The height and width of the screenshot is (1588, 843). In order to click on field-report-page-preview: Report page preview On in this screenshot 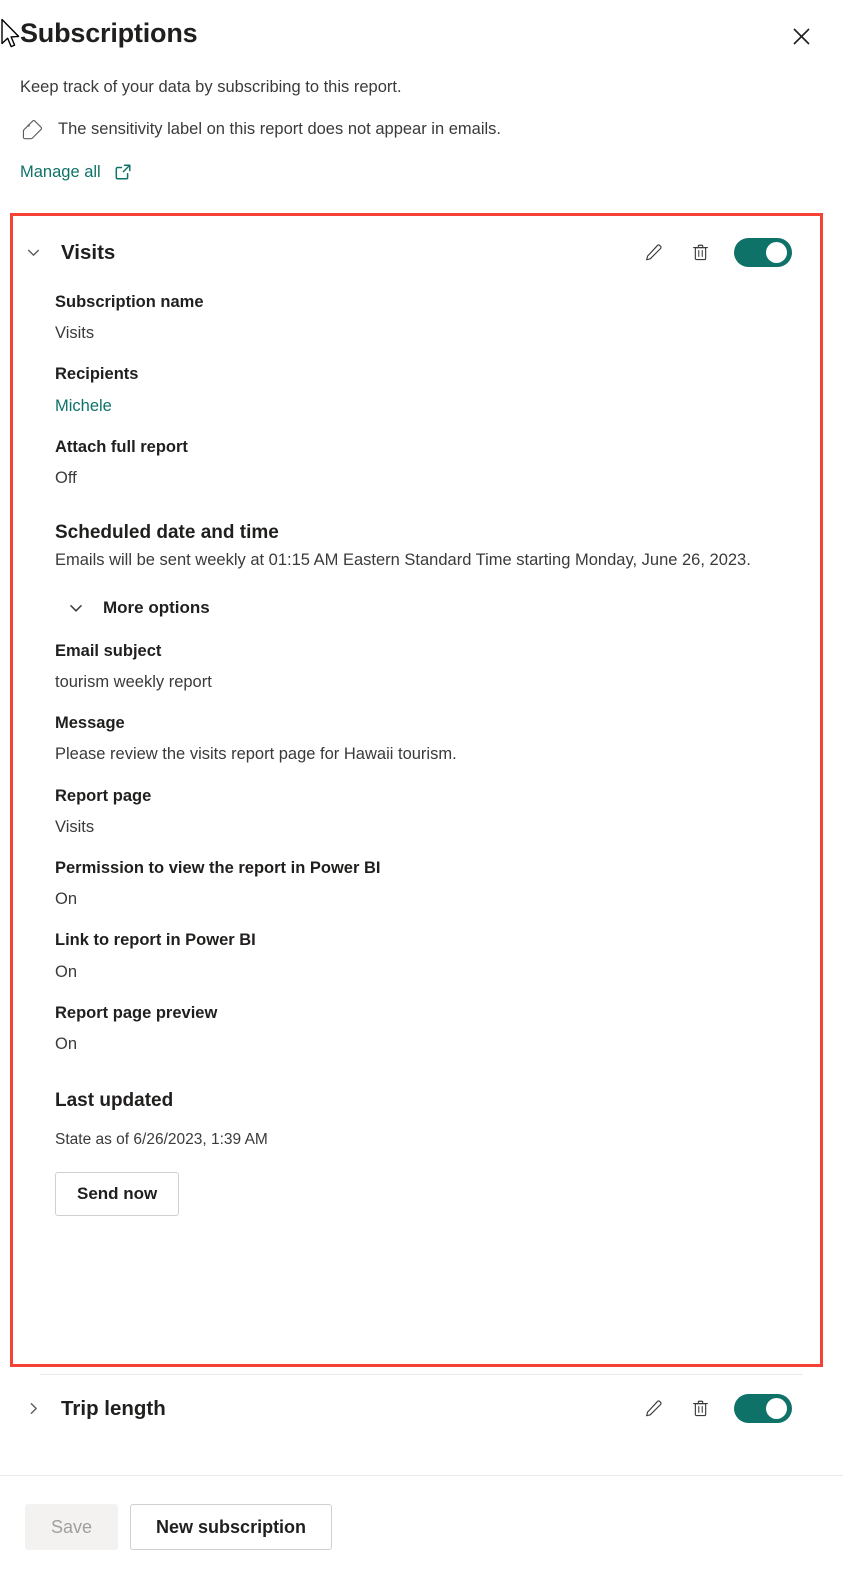, I will do `click(425, 1029)`.